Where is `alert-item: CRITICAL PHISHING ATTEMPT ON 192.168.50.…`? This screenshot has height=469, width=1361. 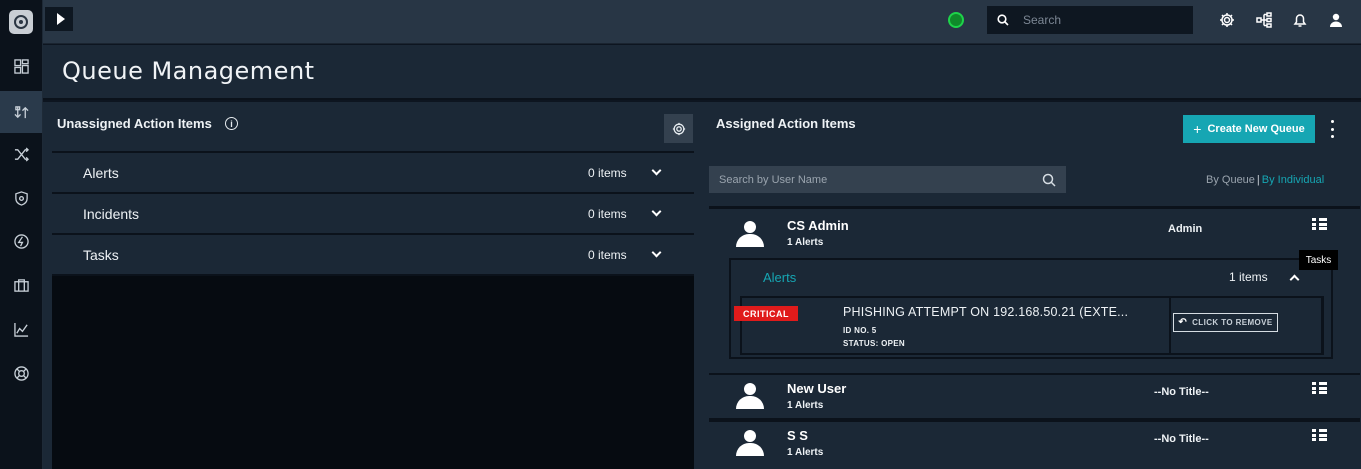
alert-item: CRITICAL PHISHING ATTEMPT ON 192.168.50.… is located at coordinates (1029, 325).